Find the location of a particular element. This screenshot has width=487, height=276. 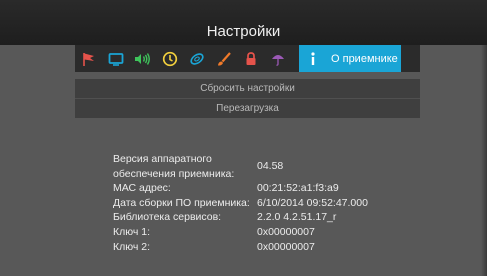

tab-security is located at coordinates (250, 58).